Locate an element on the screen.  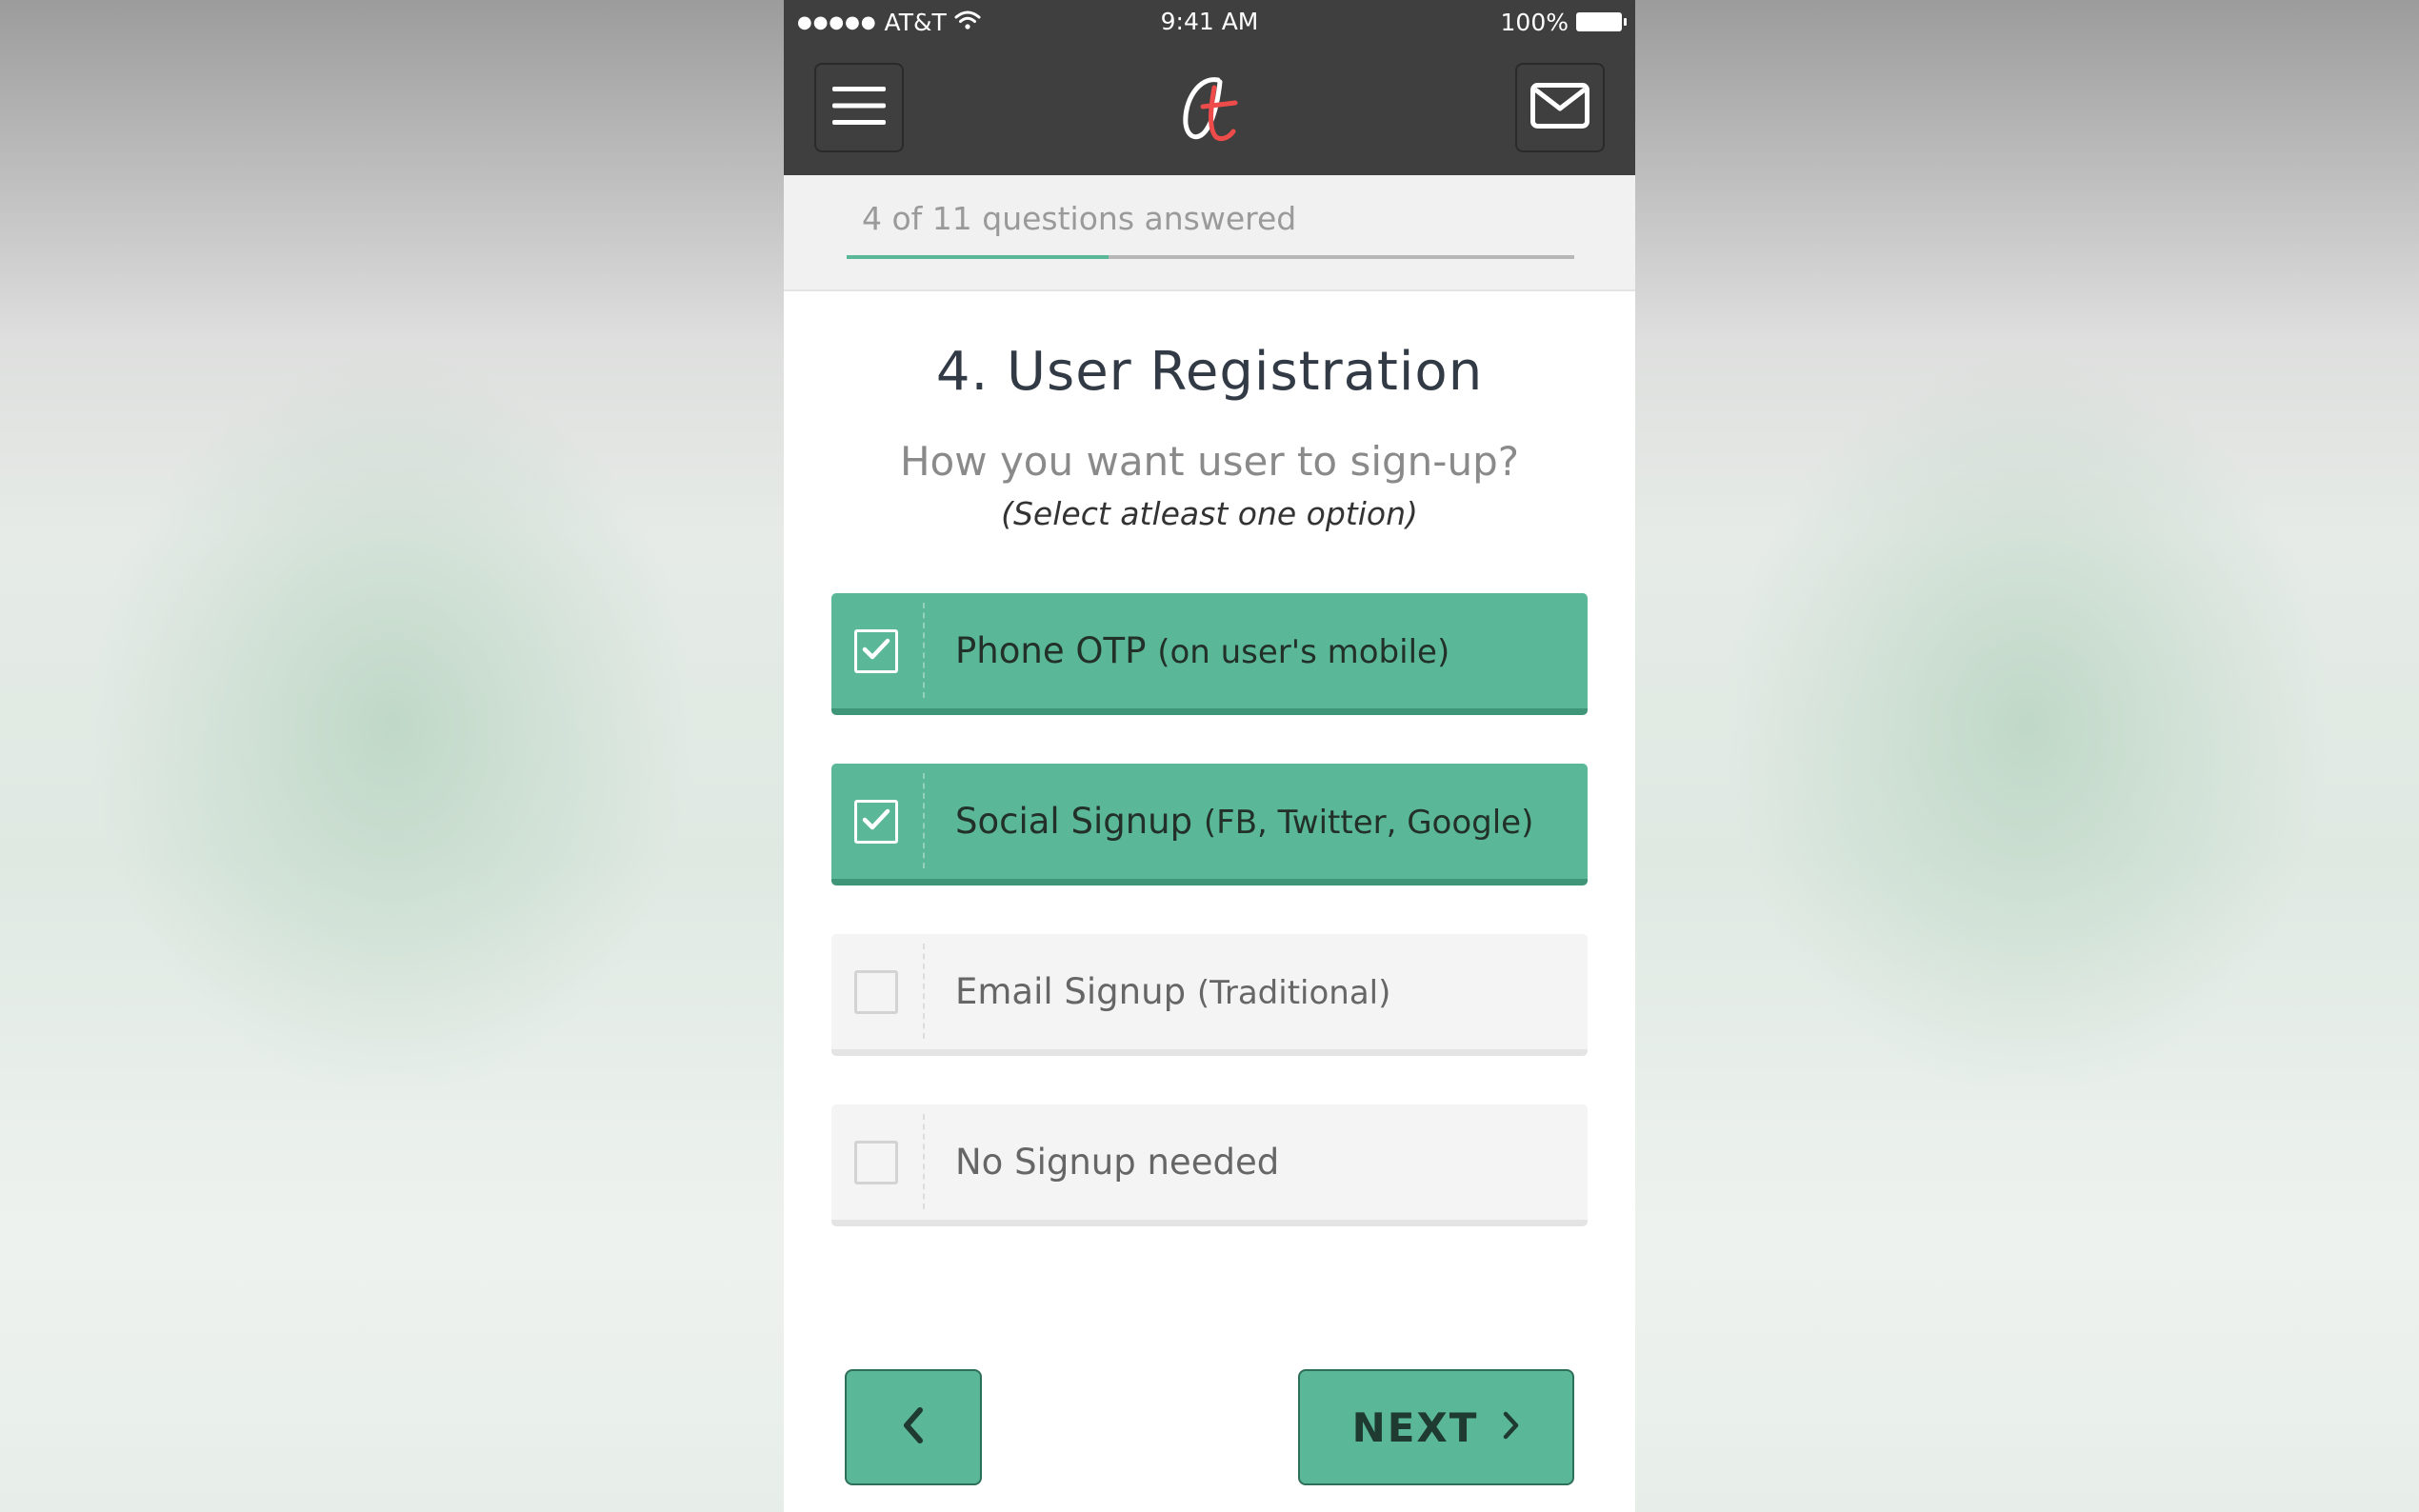
option-label: Phone OTP (on user's mobile) is located at coordinates (1202, 650).